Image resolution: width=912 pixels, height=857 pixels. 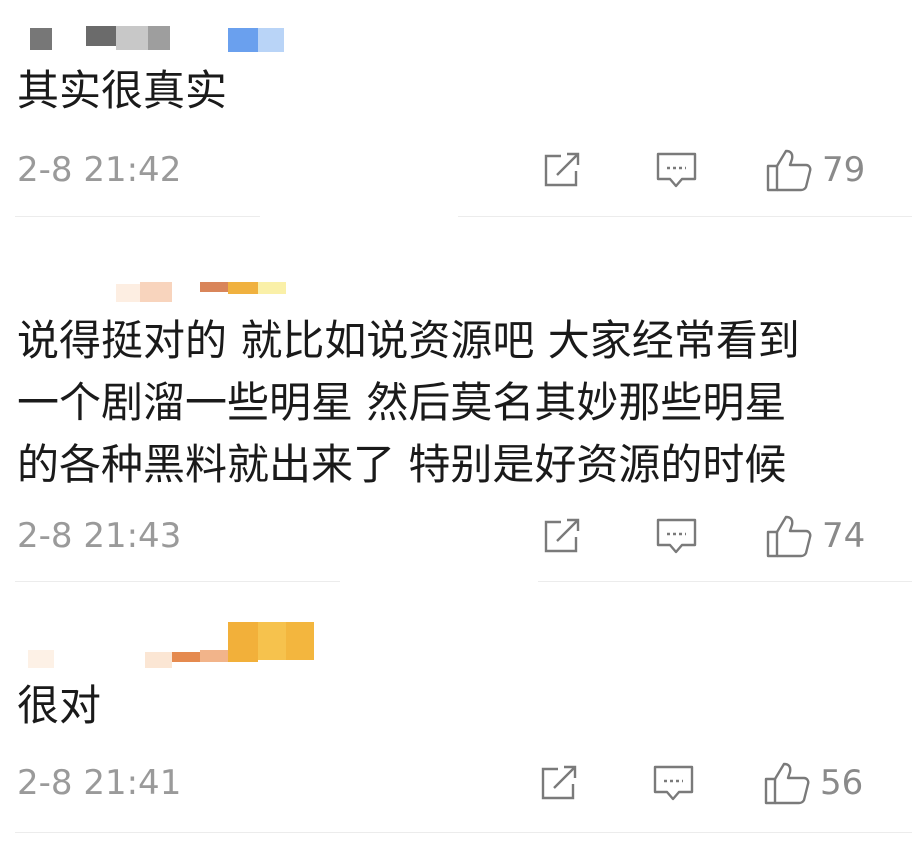 What do you see at coordinates (122, 90) in the screenshot?
I see `comment-text: 其实很真实` at bounding box center [122, 90].